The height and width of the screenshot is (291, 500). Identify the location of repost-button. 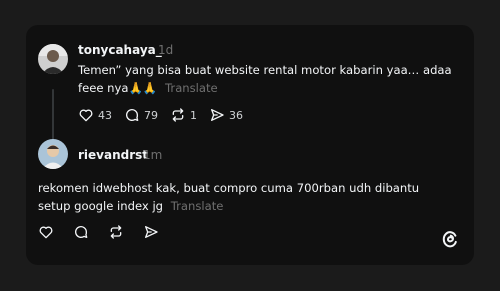
(116, 232).